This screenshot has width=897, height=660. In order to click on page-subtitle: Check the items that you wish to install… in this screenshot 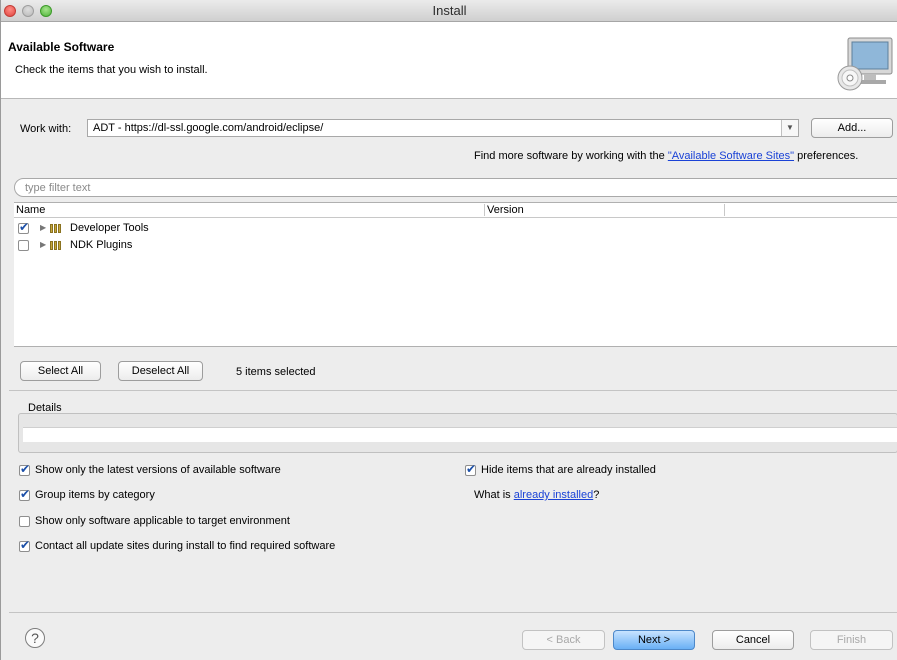, I will do `click(111, 70)`.